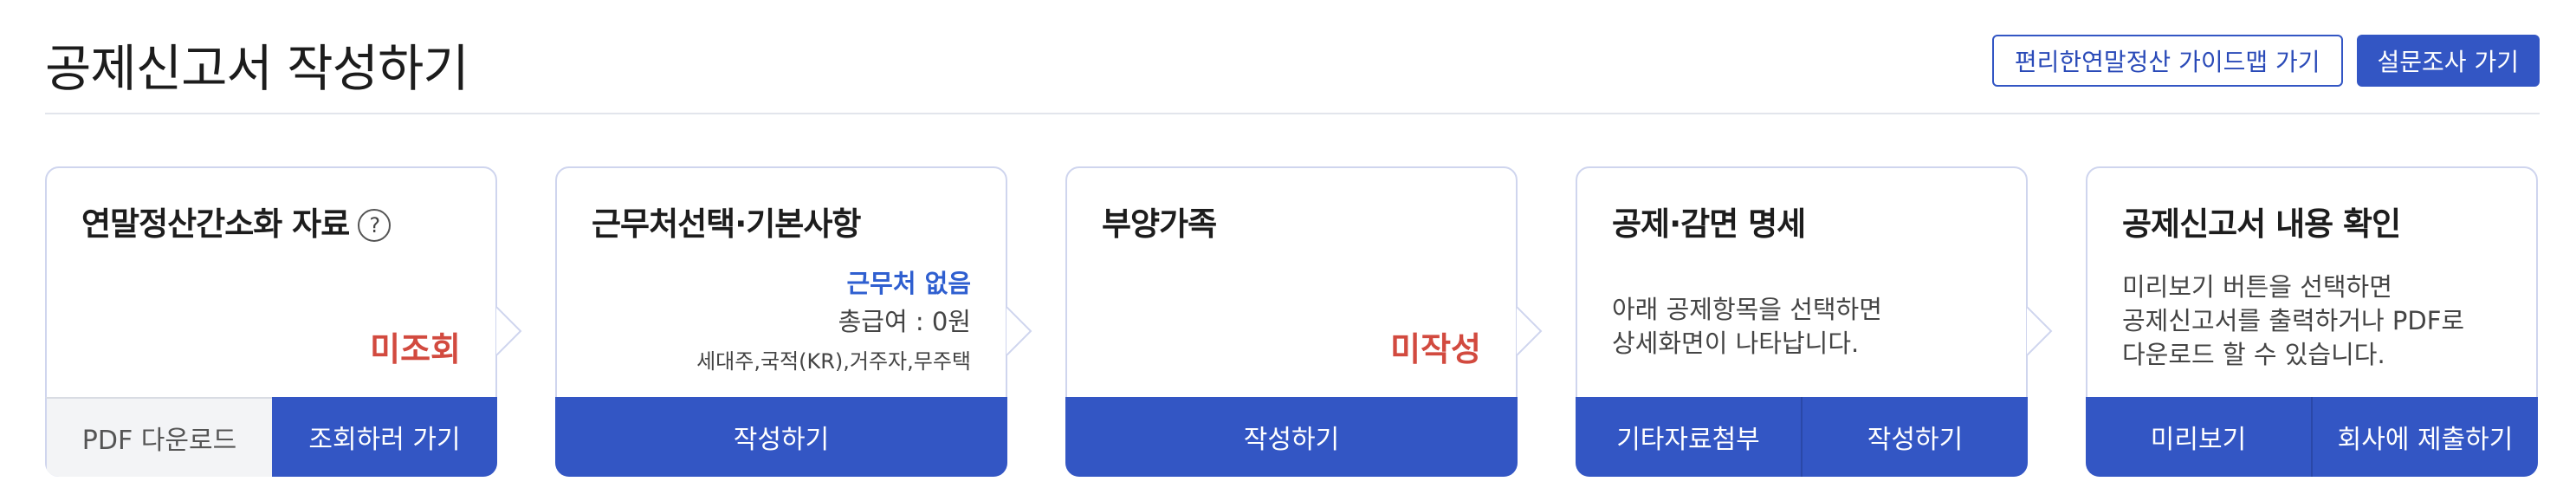  What do you see at coordinates (2424, 437) in the screenshot?
I see `submit-to-company-button: 회사에 제출하기` at bounding box center [2424, 437].